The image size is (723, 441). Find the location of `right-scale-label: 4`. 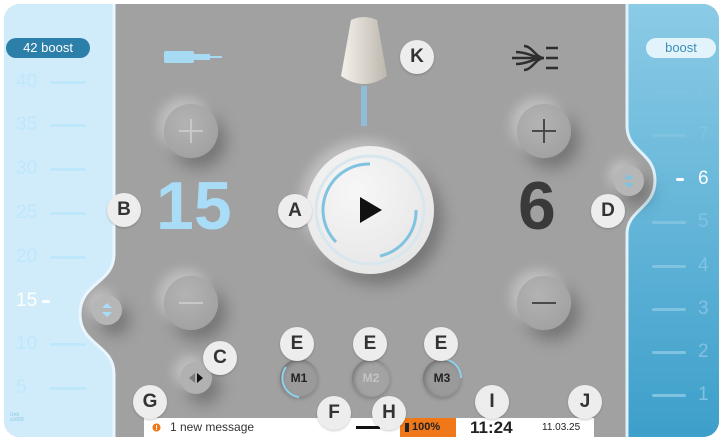

right-scale-label: 4 is located at coordinates (703, 265).